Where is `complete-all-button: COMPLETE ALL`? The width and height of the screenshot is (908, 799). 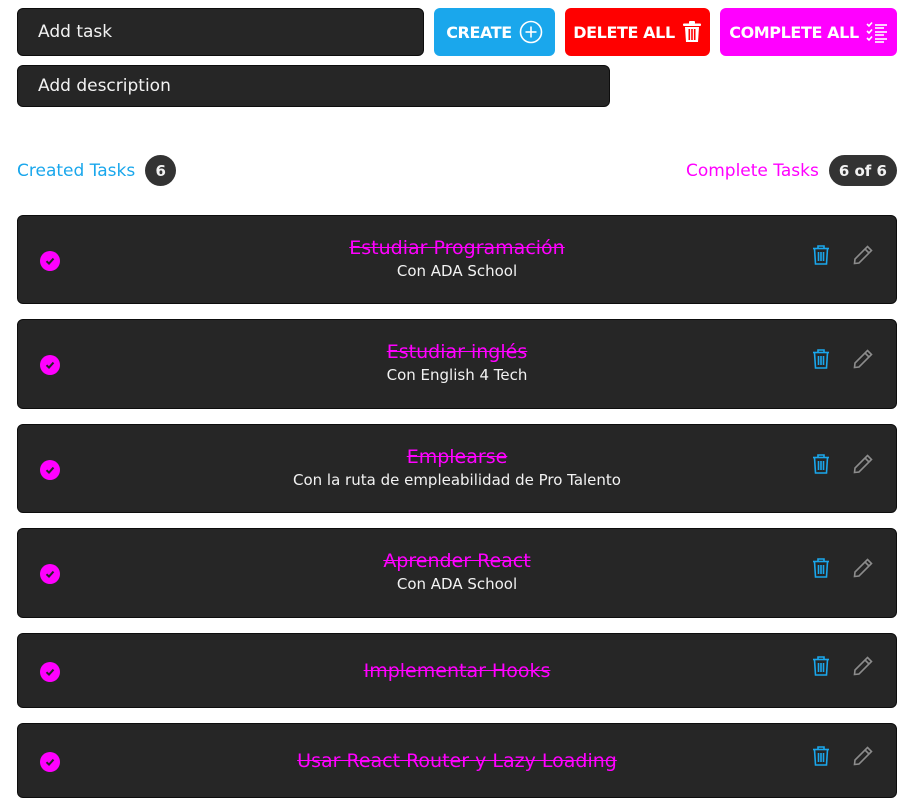
complete-all-button: COMPLETE ALL is located at coordinates (808, 32).